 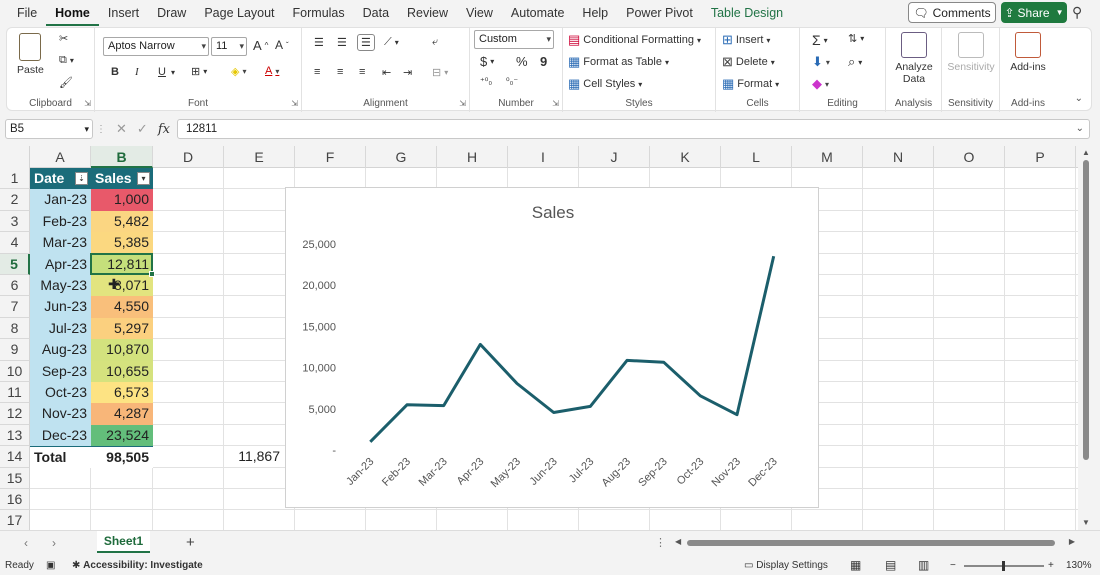 What do you see at coordinates (137, 72) in the screenshot?
I see `italic-button: I` at bounding box center [137, 72].